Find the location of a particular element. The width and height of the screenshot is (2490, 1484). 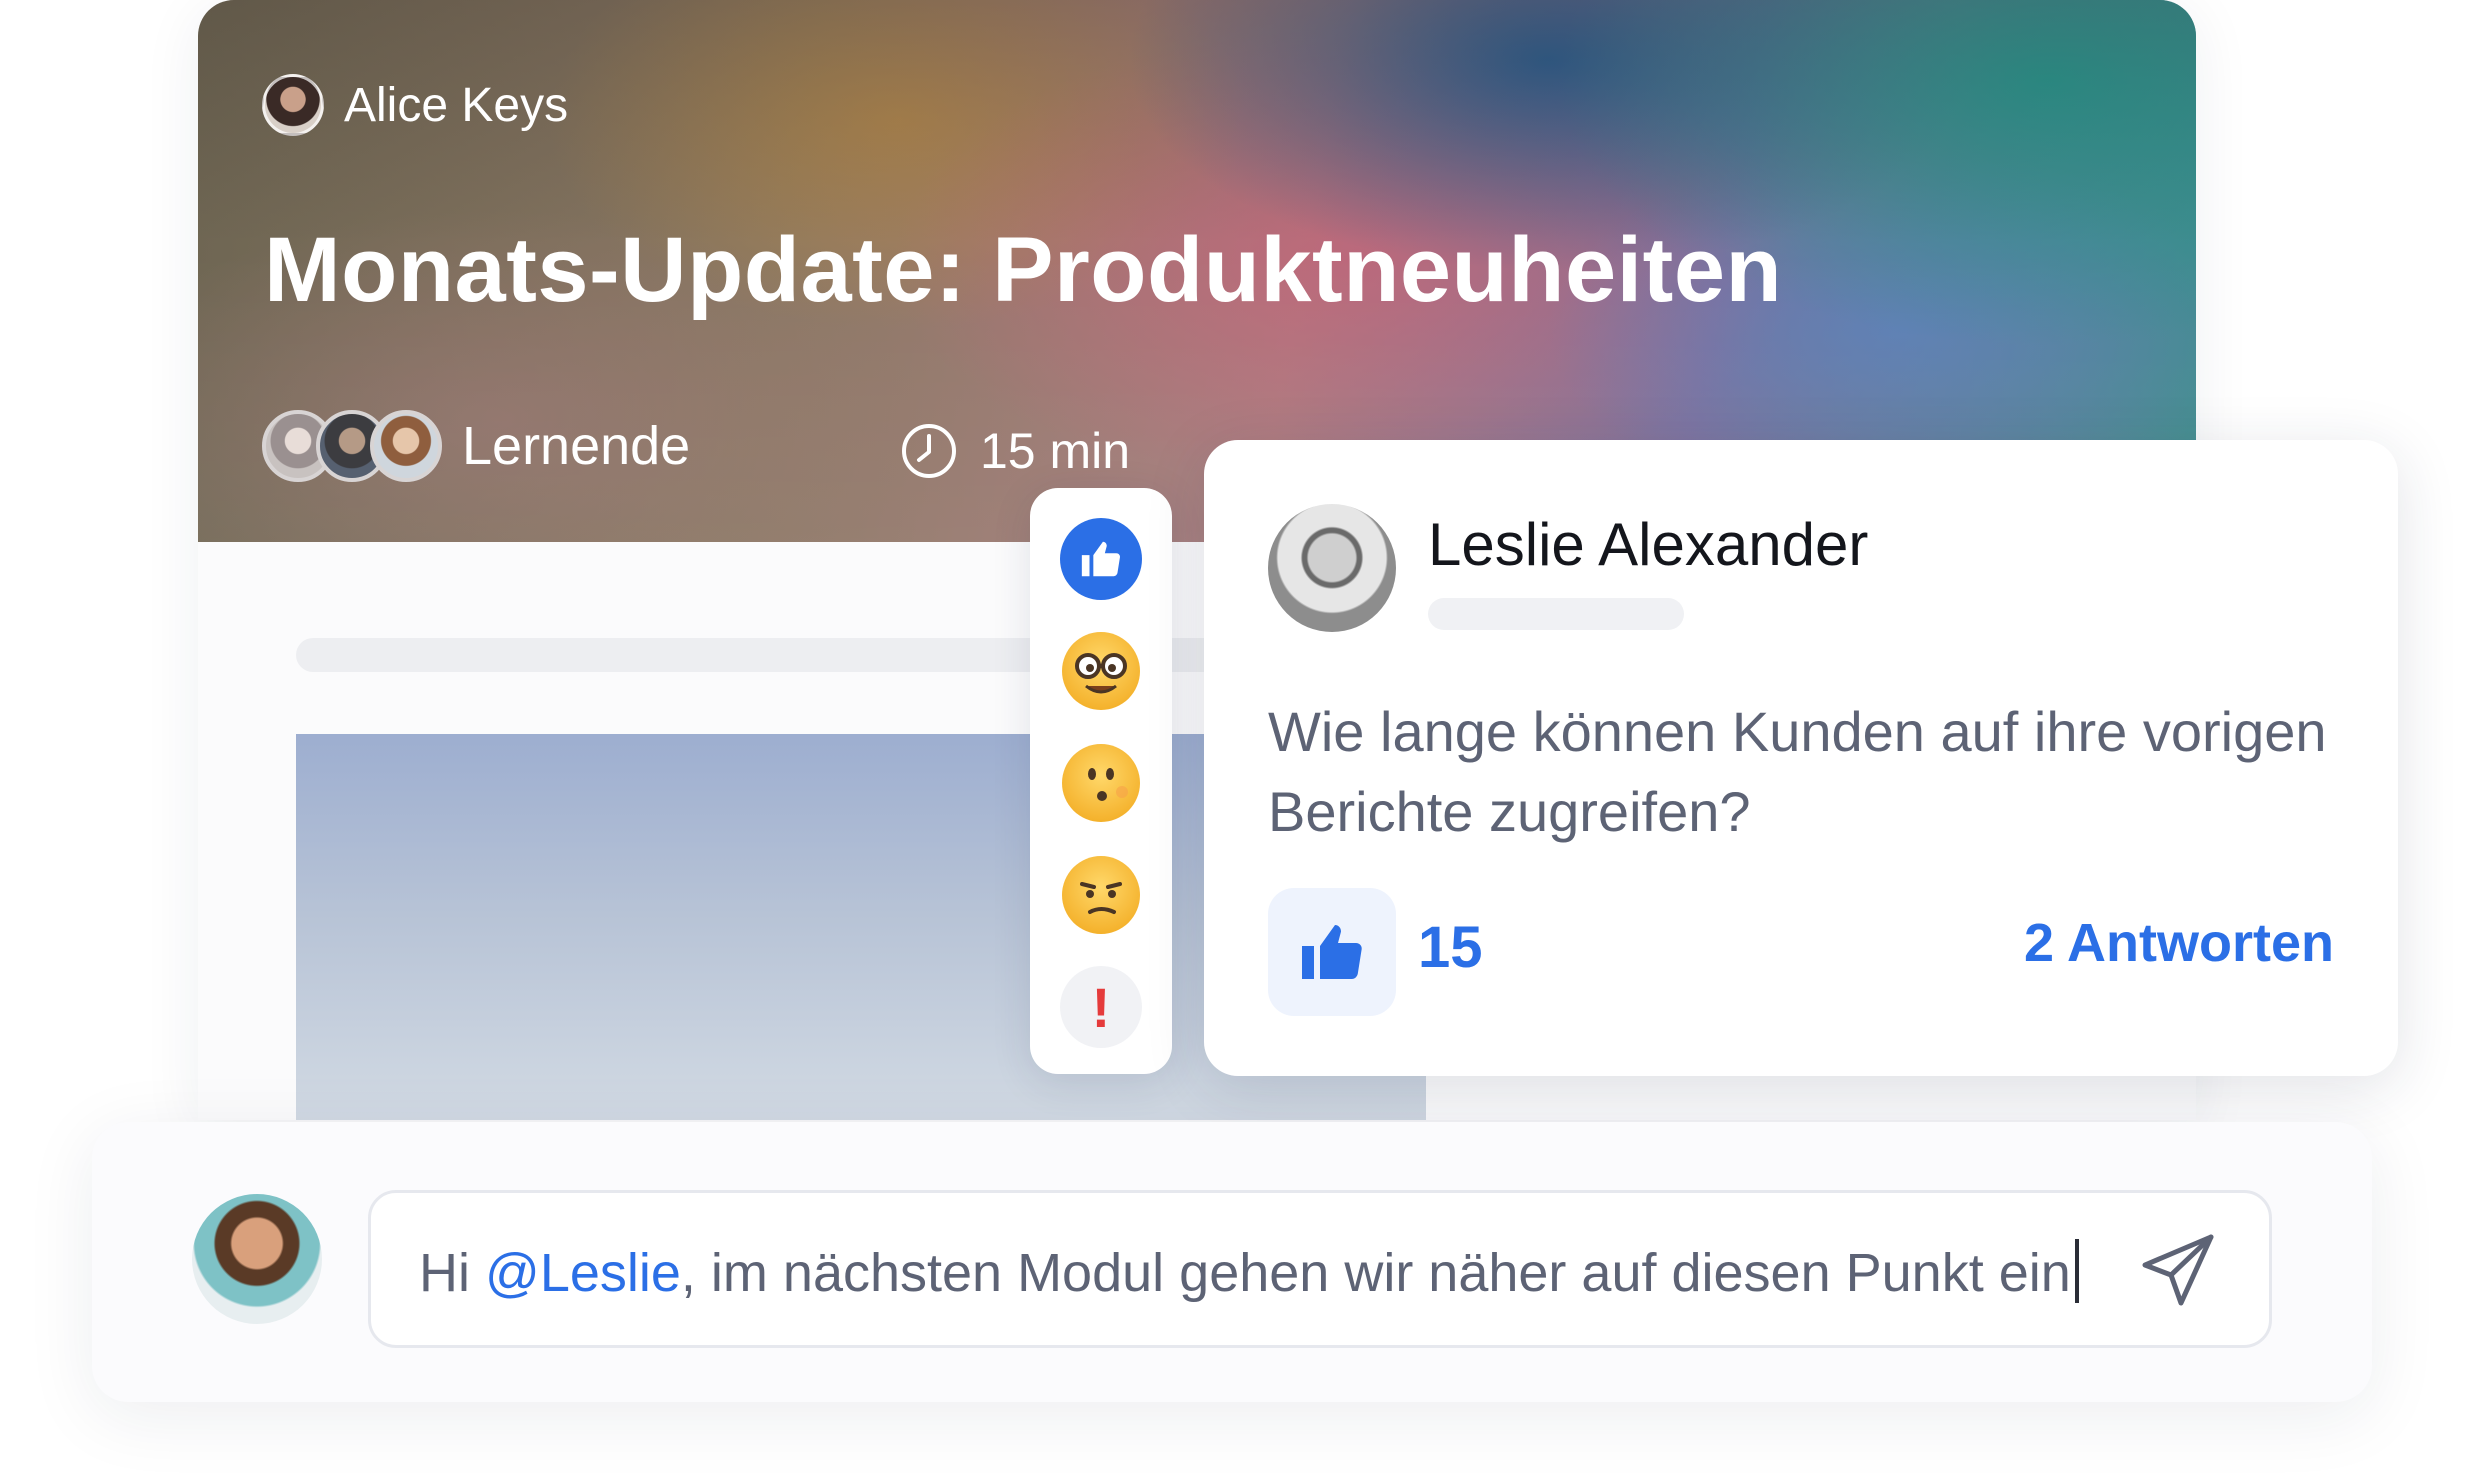

duration-row: 15 min is located at coordinates (1015, 451).